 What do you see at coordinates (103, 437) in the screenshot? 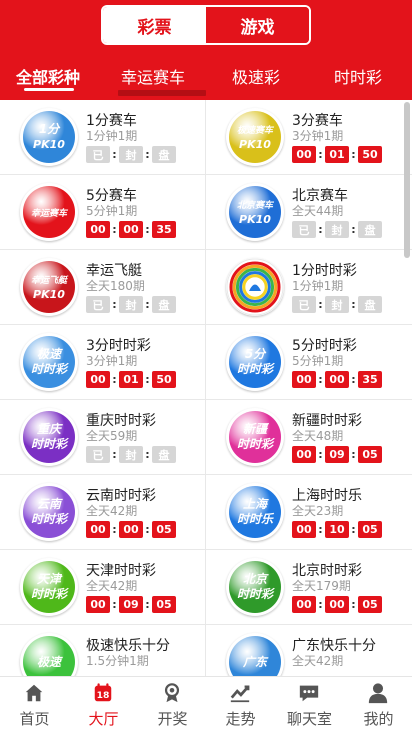
I see `lottery-card: 重庆 时时彩 重庆时时彩 全天59期已: 封: 盘` at bounding box center [103, 437].